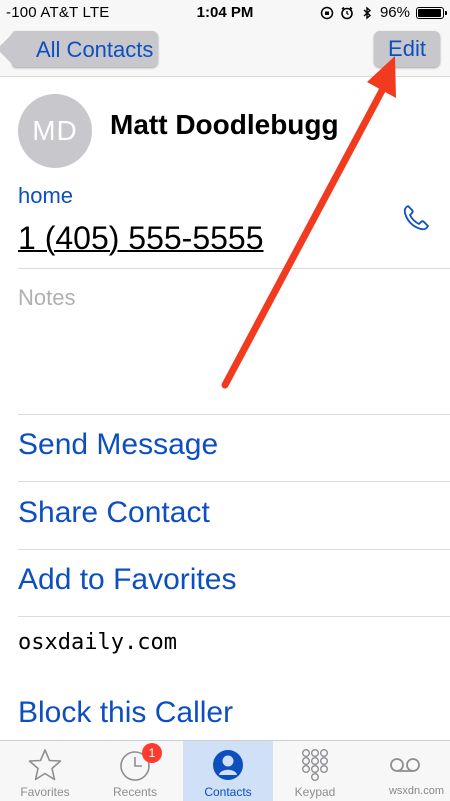  I want to click on tab-contacts: Contacts, so click(228, 771).